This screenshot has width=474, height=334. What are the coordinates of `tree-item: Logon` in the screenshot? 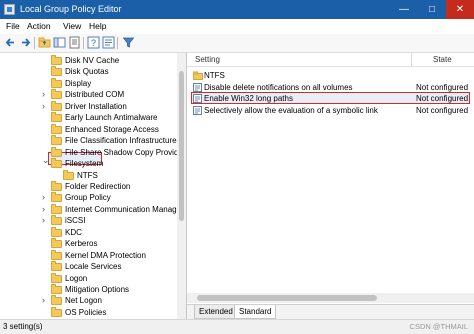 It's located at (93, 278).